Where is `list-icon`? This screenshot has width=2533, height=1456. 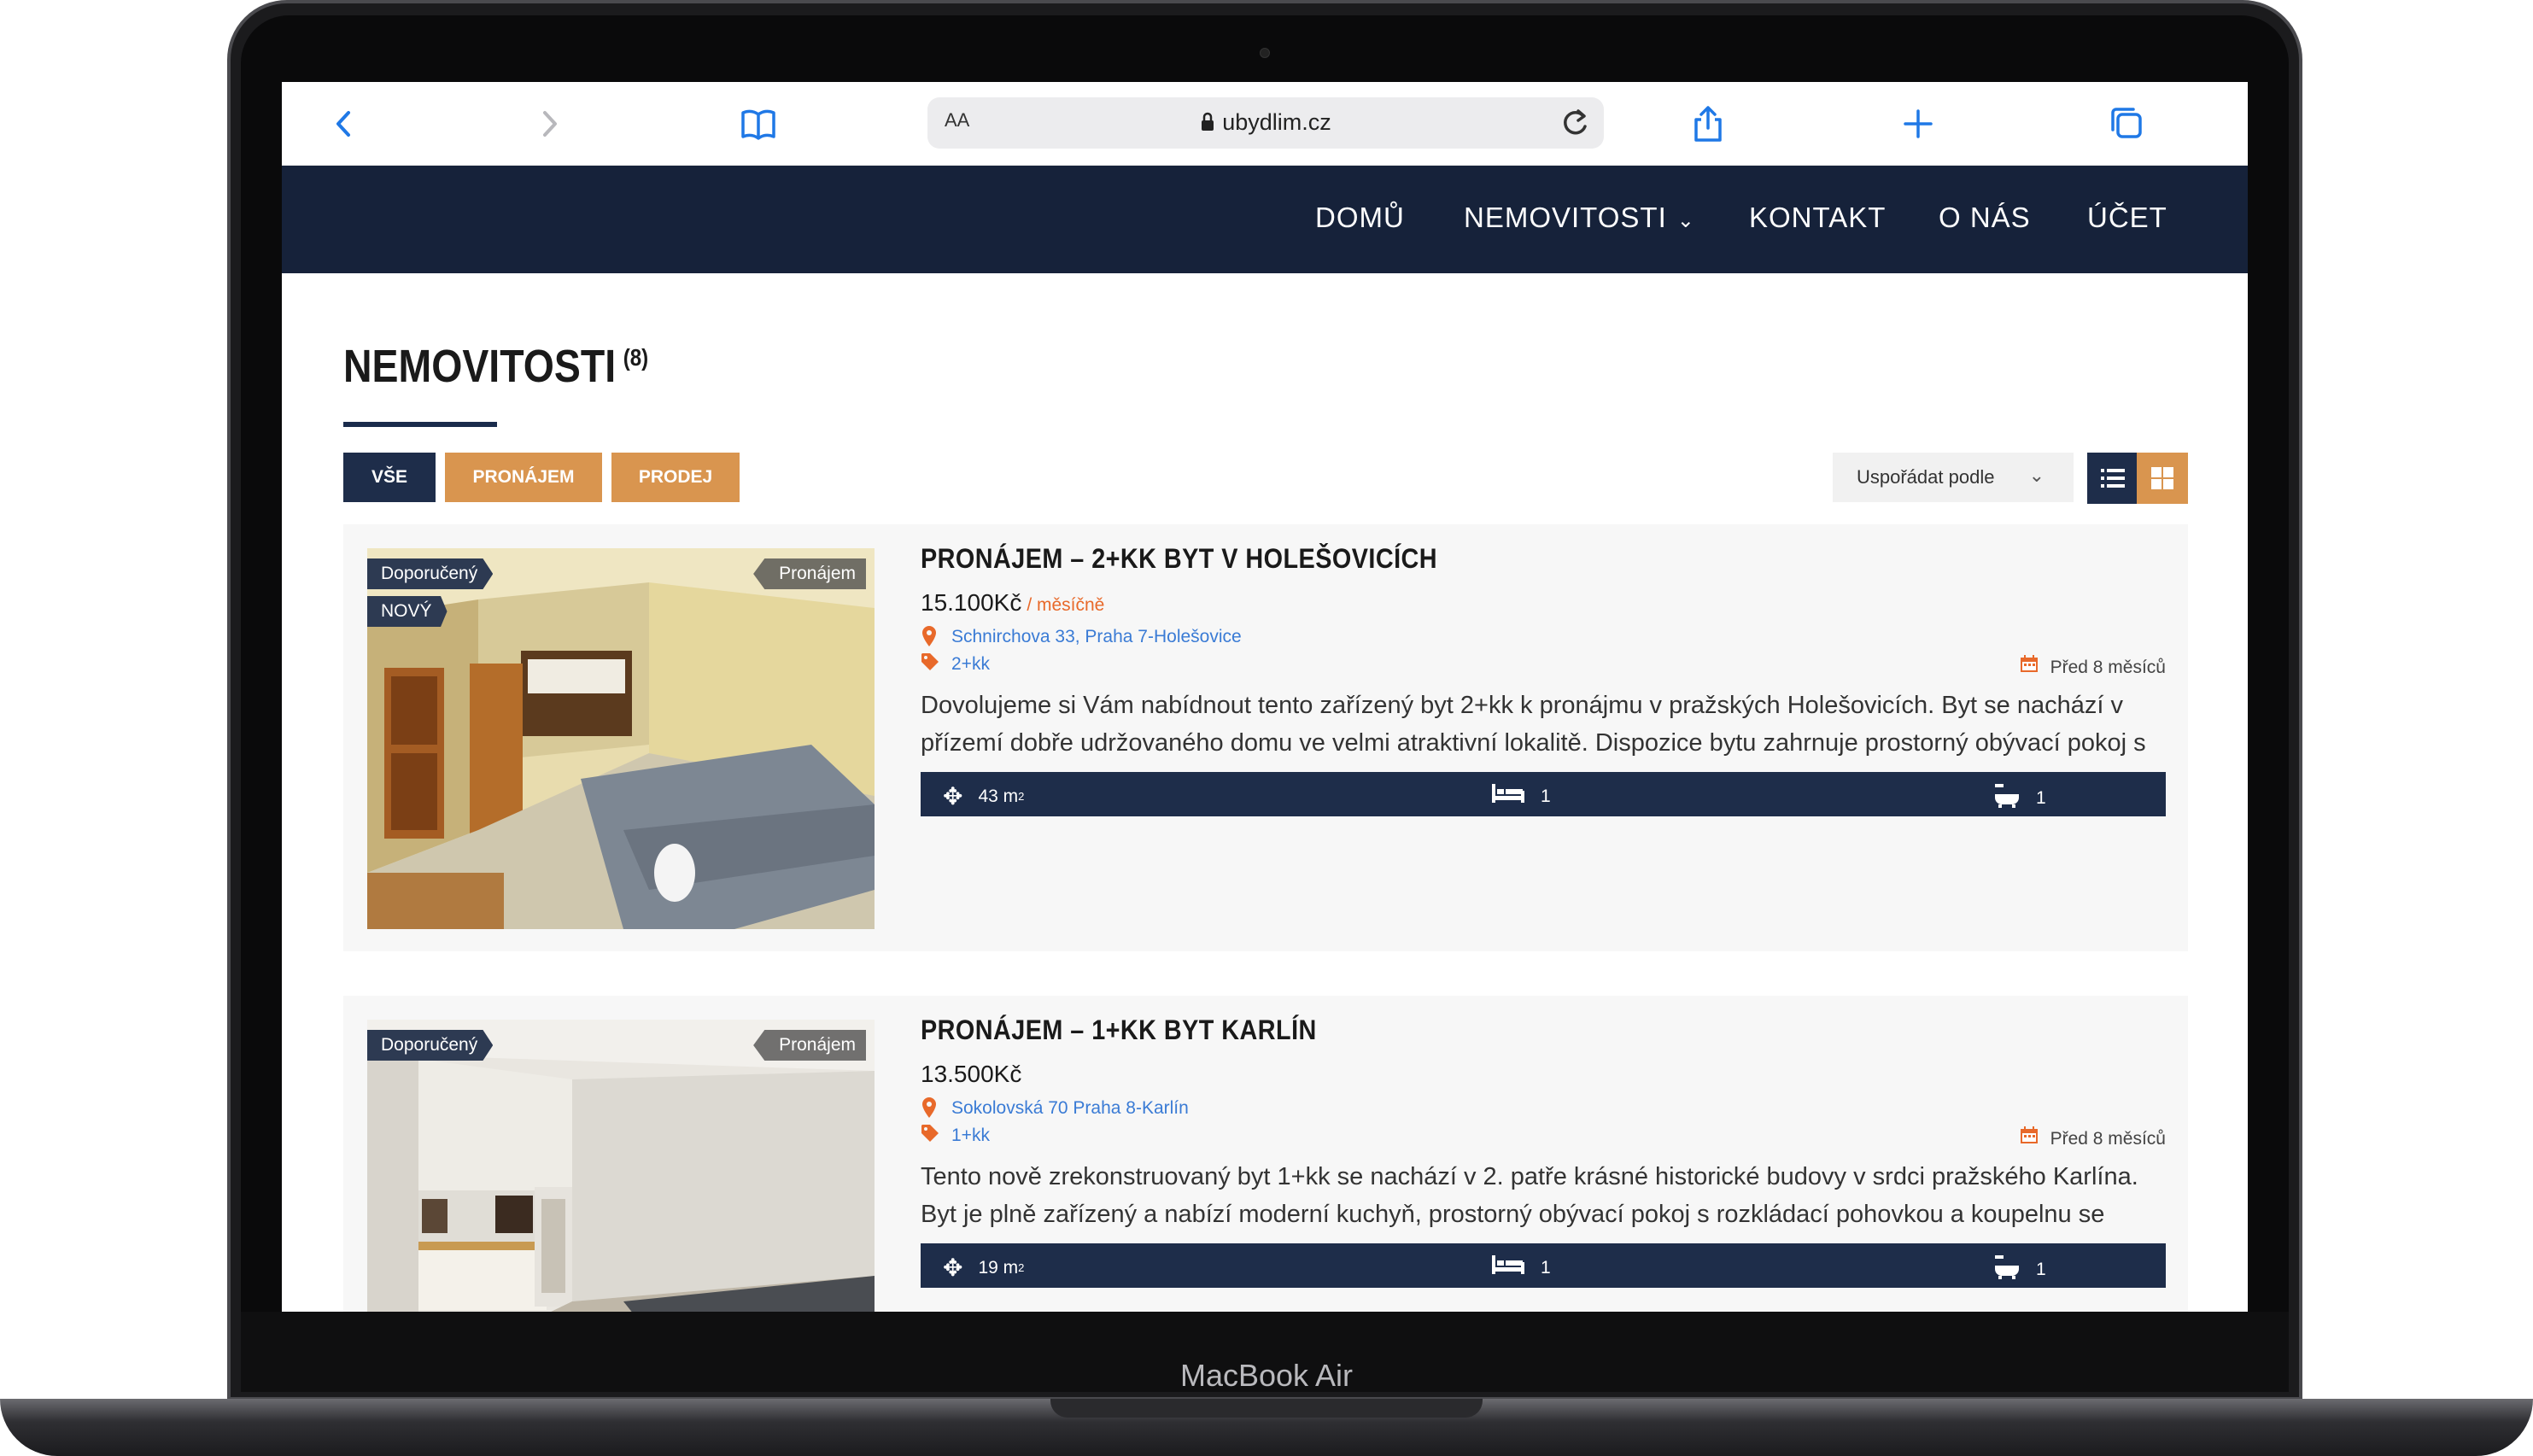 list-icon is located at coordinates (2113, 479).